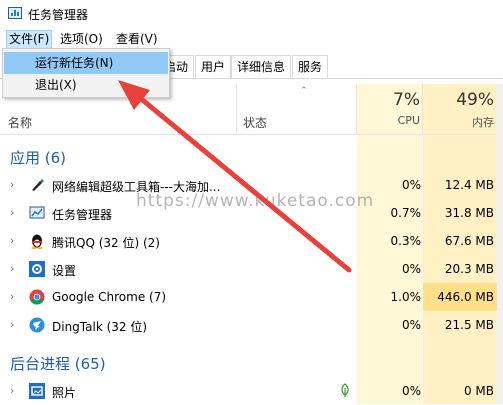 The width and height of the screenshot is (503, 405). Describe the element at coordinates (37, 241) in the screenshot. I see `qq-penguin-icon` at that location.